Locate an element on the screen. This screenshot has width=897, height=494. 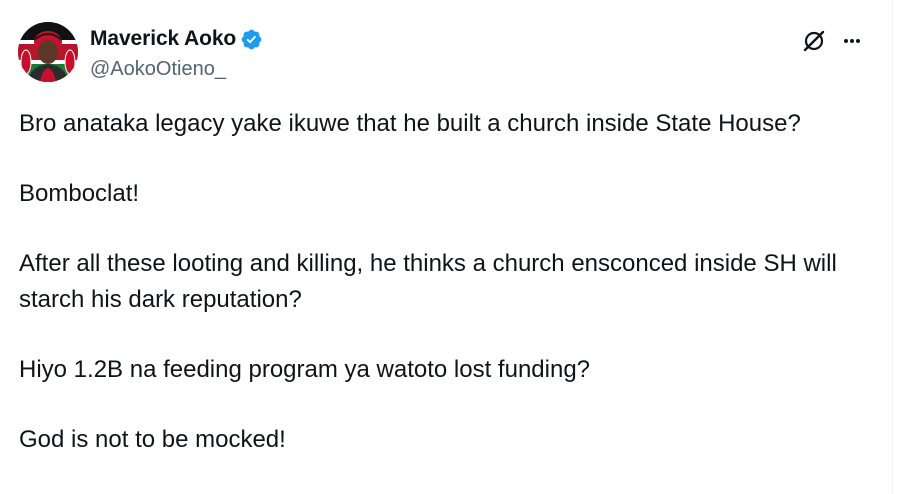
author-handle: @AokoOtieno_ is located at coordinates (158, 69).